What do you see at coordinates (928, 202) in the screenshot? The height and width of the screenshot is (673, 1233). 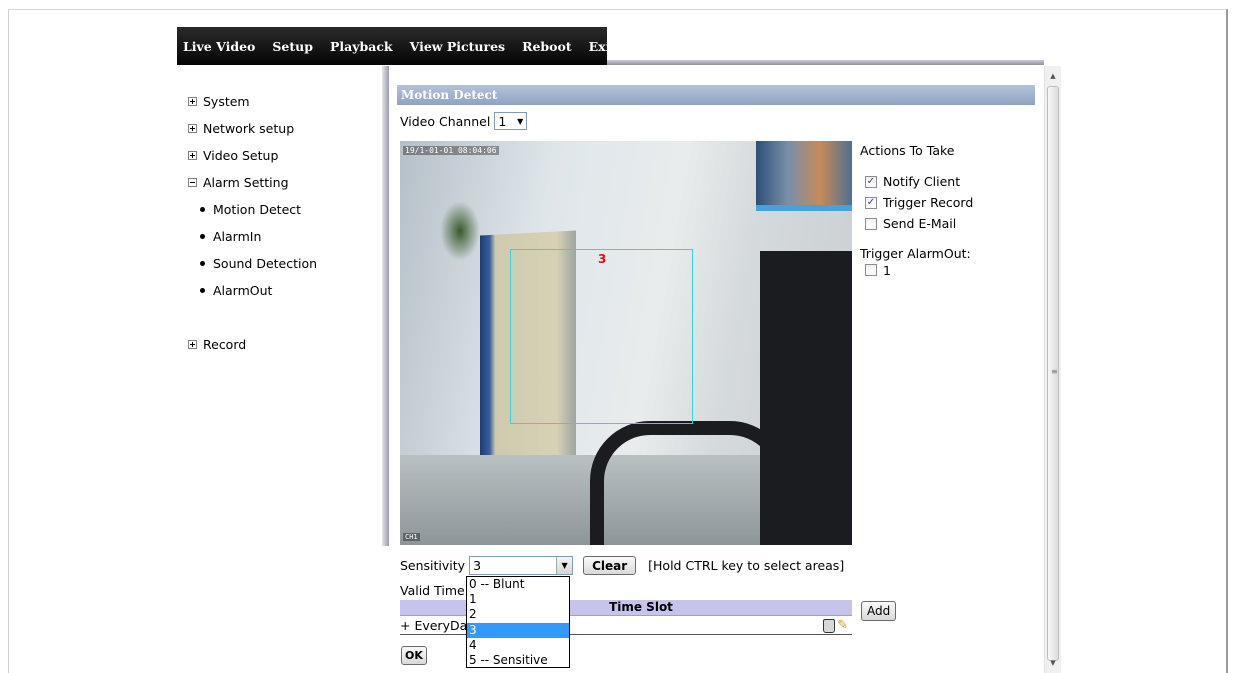 I see `trigger-record-label: Trigger Record` at bounding box center [928, 202].